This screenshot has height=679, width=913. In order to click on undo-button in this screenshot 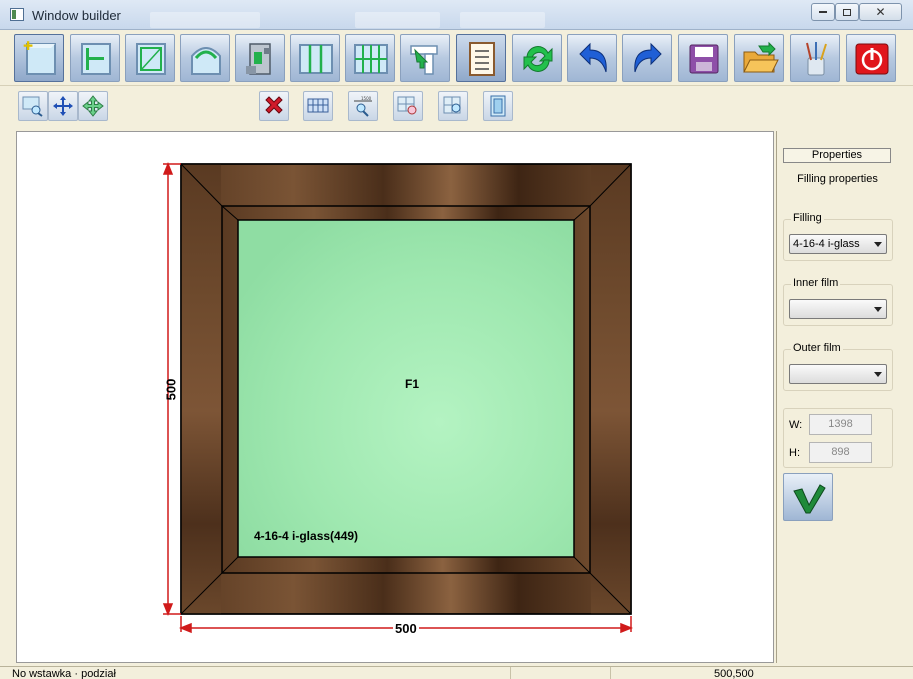, I will do `click(592, 58)`.